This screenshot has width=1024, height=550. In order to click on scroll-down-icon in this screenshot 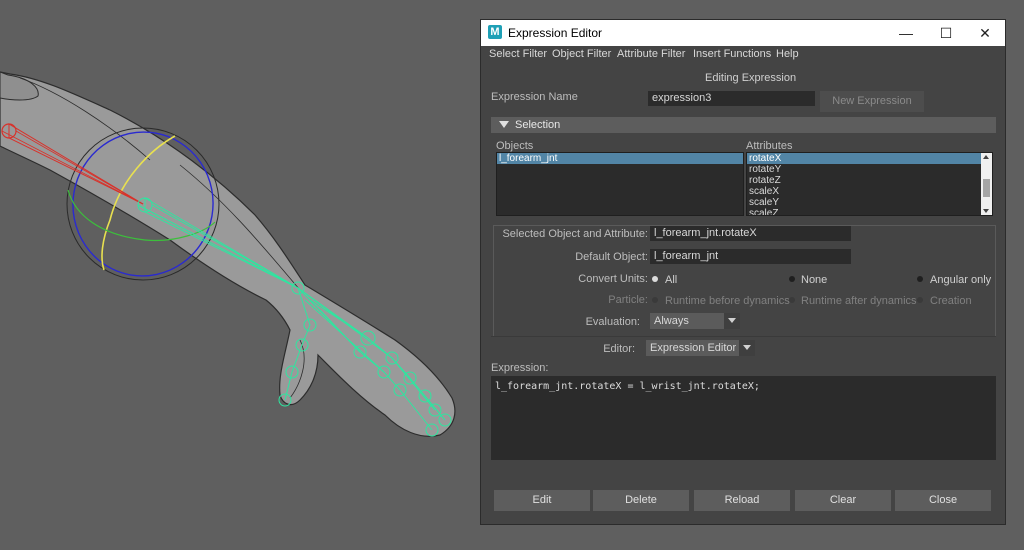, I will do `click(986, 211)`.